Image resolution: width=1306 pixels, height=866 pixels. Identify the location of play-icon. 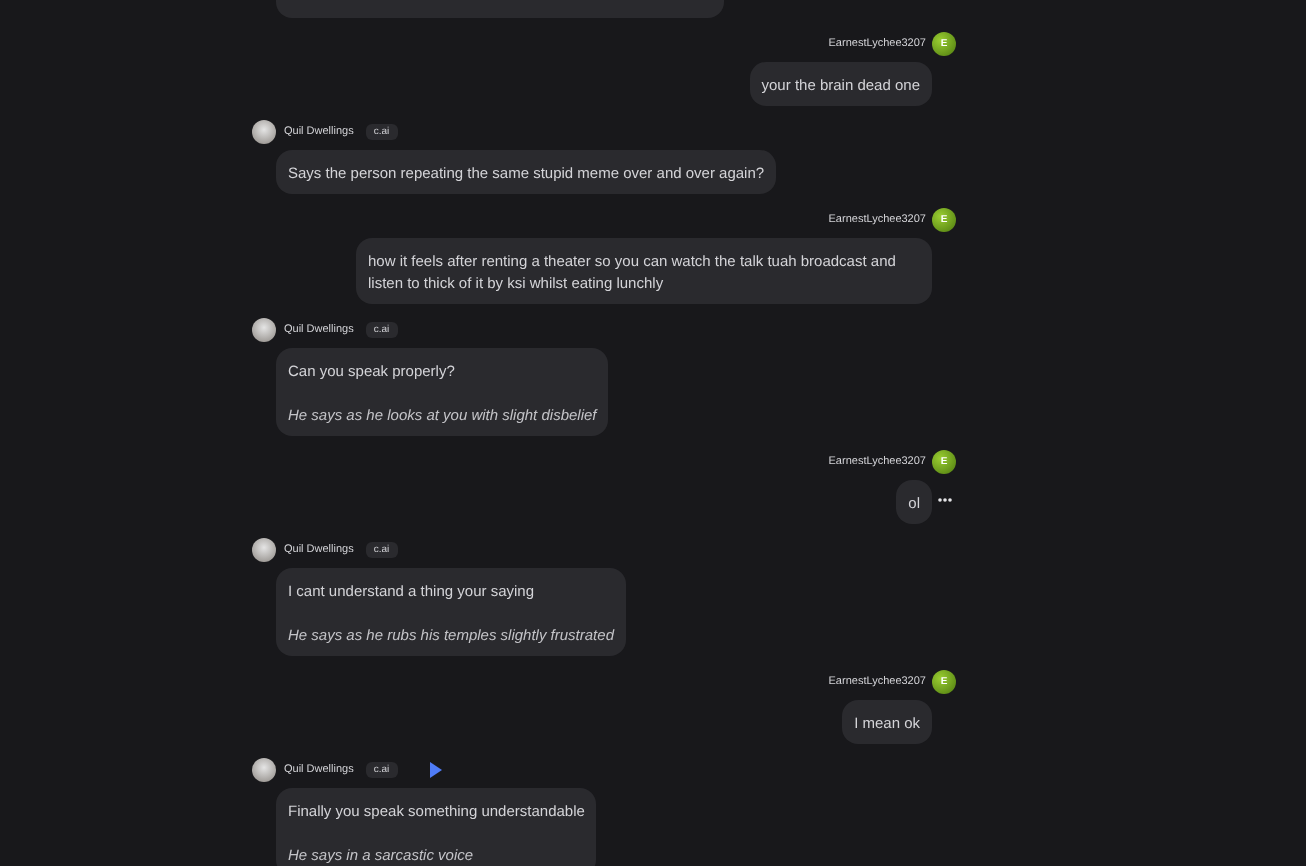
(435, 770).